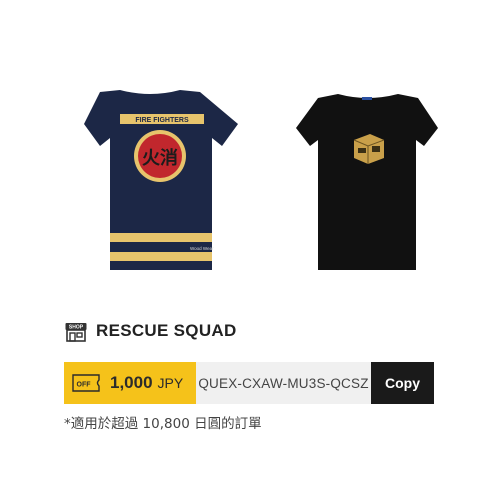 The image size is (500, 500). Describe the element at coordinates (402, 383) in the screenshot. I see `copy-button: Copy` at that location.